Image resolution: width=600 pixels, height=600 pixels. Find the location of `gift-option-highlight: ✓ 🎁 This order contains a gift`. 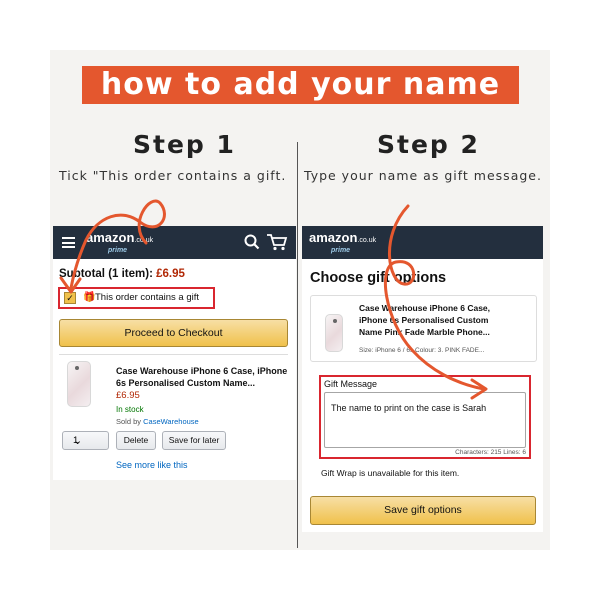

gift-option-highlight: ✓ 🎁 This order contains a gift is located at coordinates (136, 298).